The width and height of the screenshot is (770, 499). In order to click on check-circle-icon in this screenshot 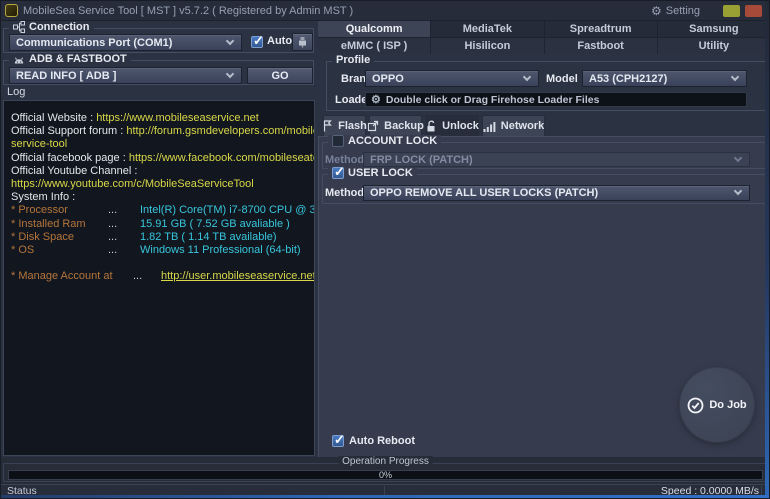, I will do `click(695, 405)`.